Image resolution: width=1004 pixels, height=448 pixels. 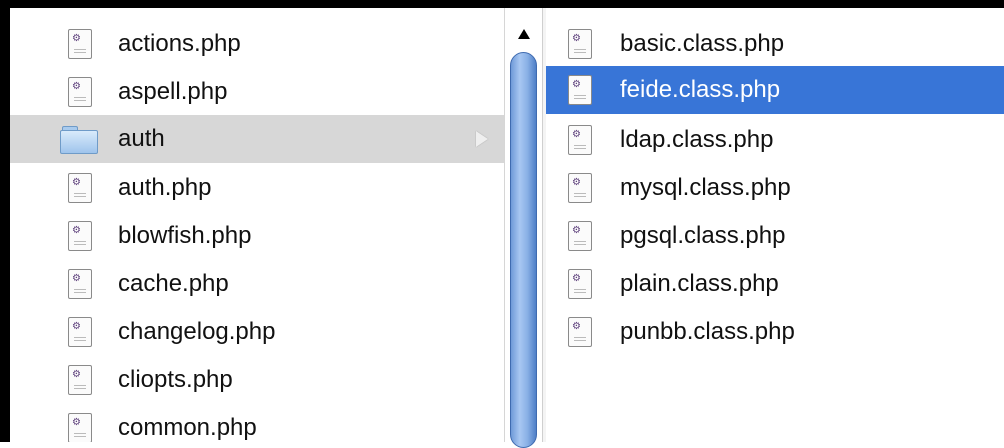 What do you see at coordinates (523, 250) in the screenshot?
I see `scrollbar-thumb` at bounding box center [523, 250].